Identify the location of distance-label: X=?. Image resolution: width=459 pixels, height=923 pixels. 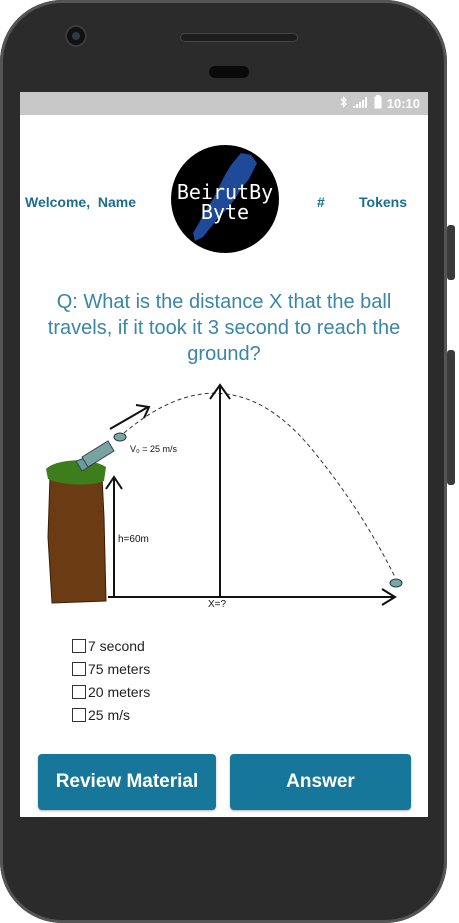
(217, 604).